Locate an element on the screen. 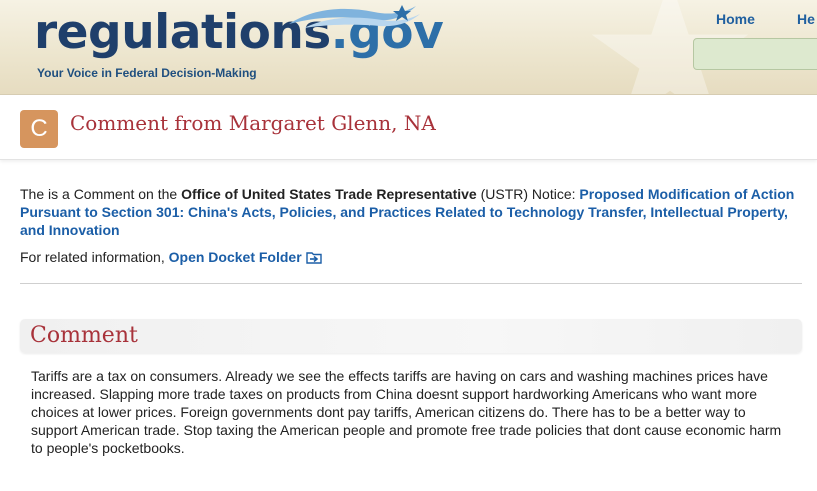 This screenshot has height=491, width=817. section-divider is located at coordinates (411, 283).